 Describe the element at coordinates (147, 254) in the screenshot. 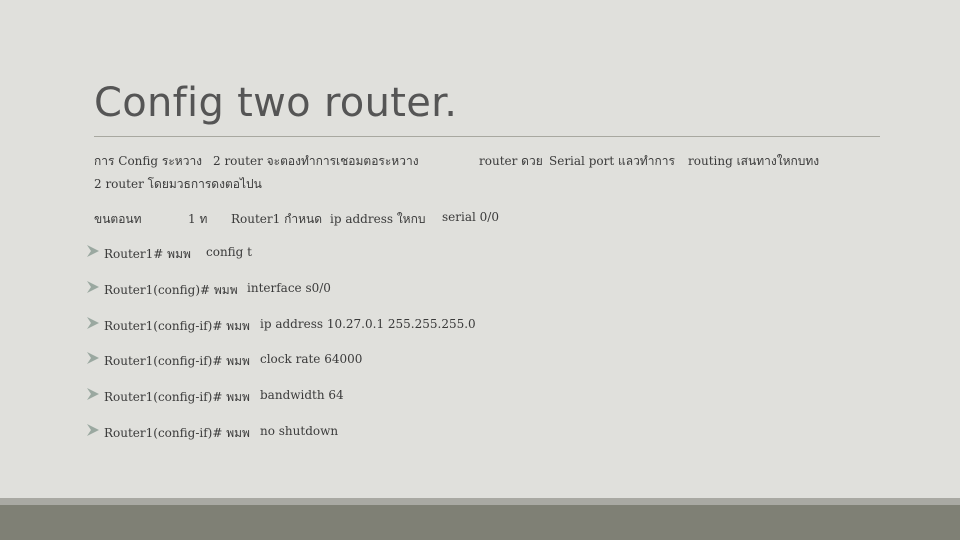

I see `command-prompt: Router1# พมพ` at that location.